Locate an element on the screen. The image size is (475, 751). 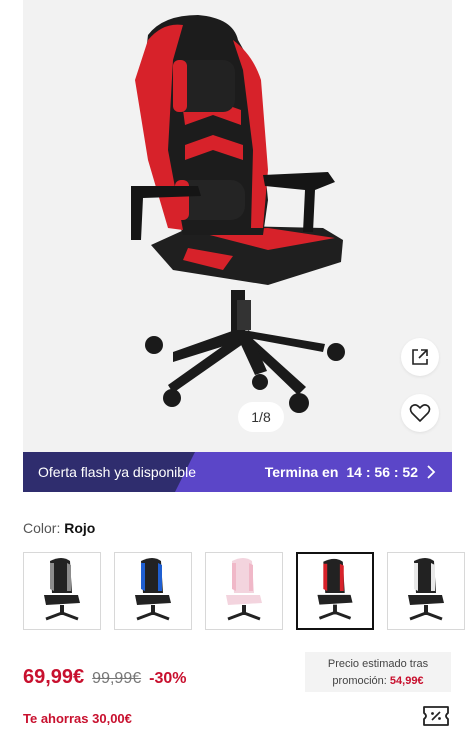
swatch-grey is located at coordinates (62, 591).